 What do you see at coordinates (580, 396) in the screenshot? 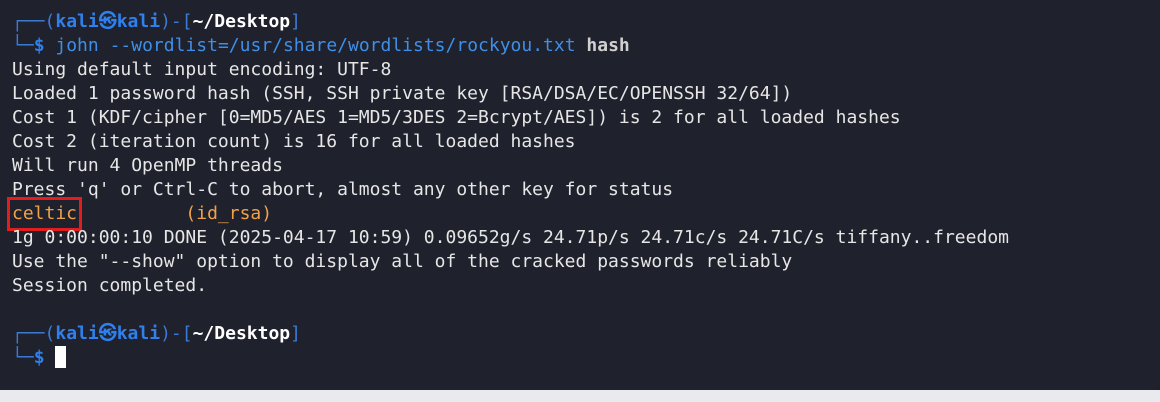
I see `window-bottom-edge` at bounding box center [580, 396].